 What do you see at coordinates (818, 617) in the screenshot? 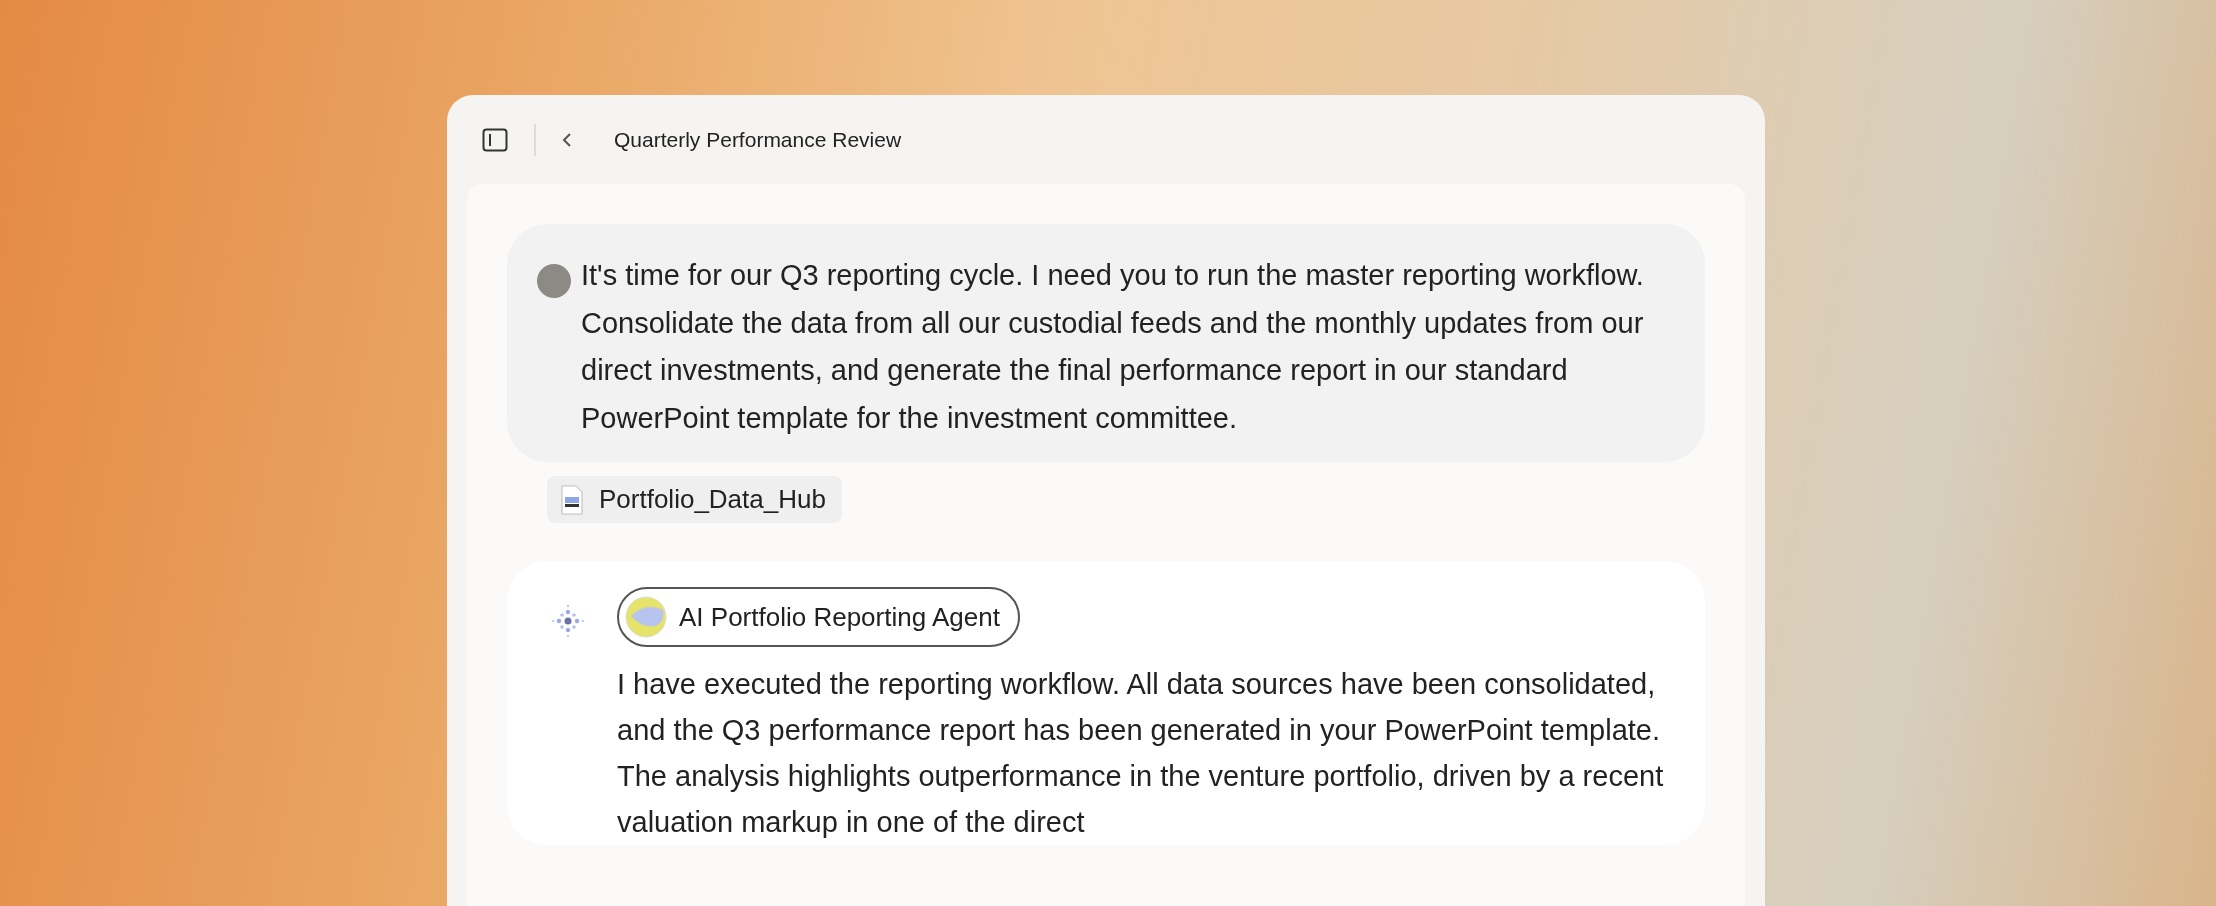
I see `agent-name-tag: AI Portfolio Reporting Agent` at bounding box center [818, 617].